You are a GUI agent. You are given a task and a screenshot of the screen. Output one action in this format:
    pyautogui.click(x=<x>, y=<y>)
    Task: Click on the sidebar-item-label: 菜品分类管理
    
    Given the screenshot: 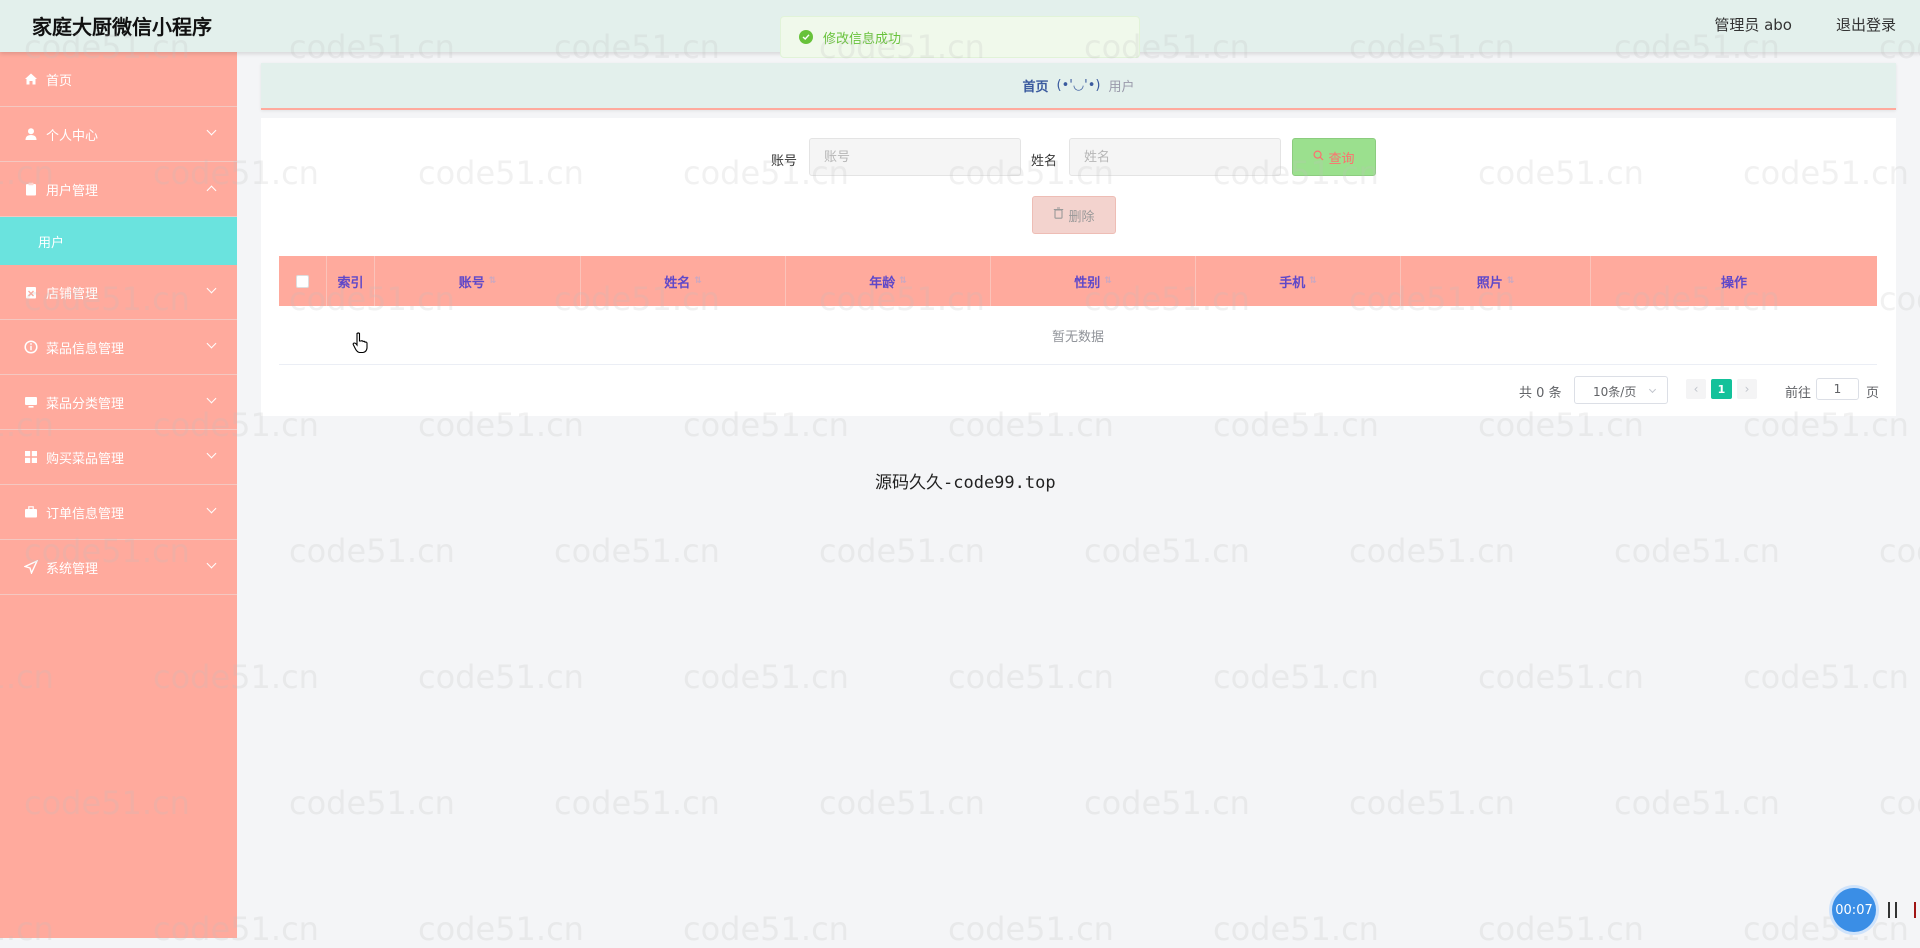 What is the action you would take?
    pyautogui.click(x=85, y=404)
    